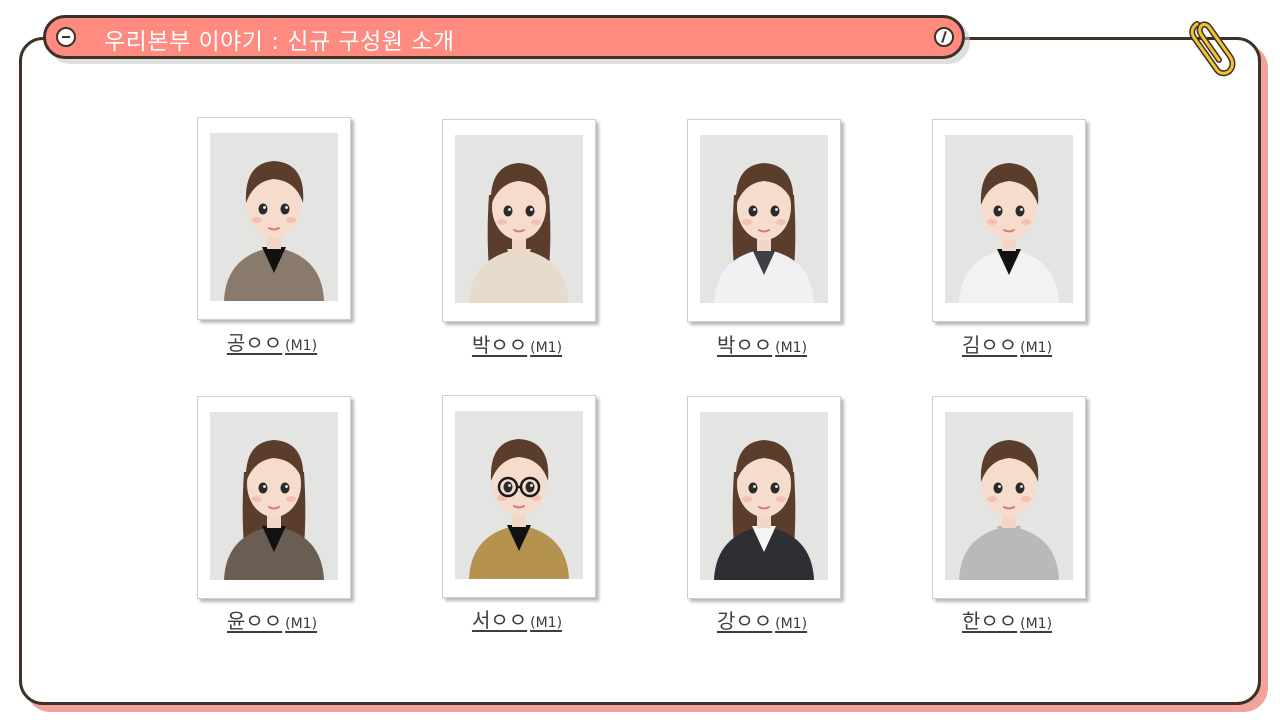  I want to click on member-name: 서ㅇㅇ (M1), so click(517, 618).